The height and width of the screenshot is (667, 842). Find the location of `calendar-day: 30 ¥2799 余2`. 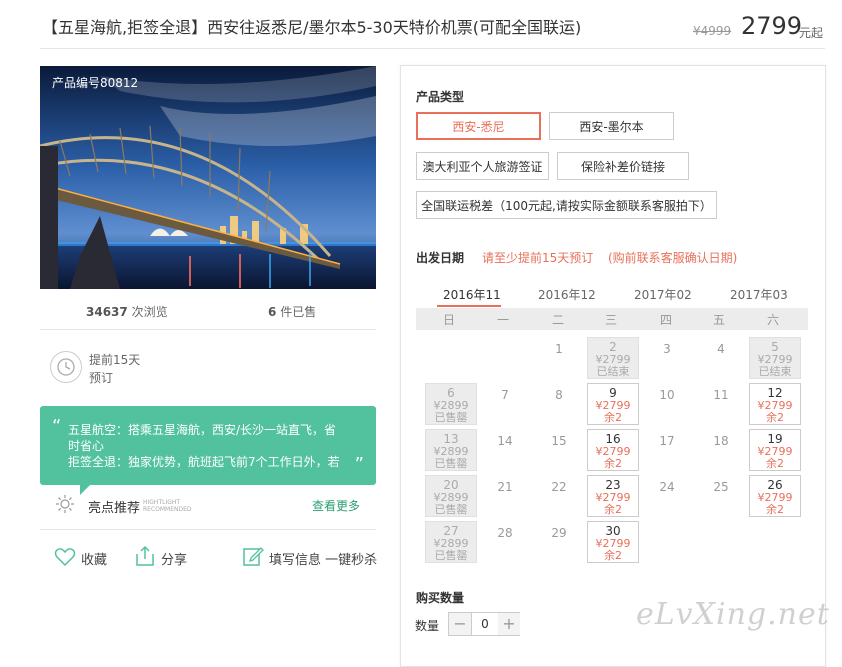

calendar-day: 30 ¥2799 余2 is located at coordinates (613, 542).